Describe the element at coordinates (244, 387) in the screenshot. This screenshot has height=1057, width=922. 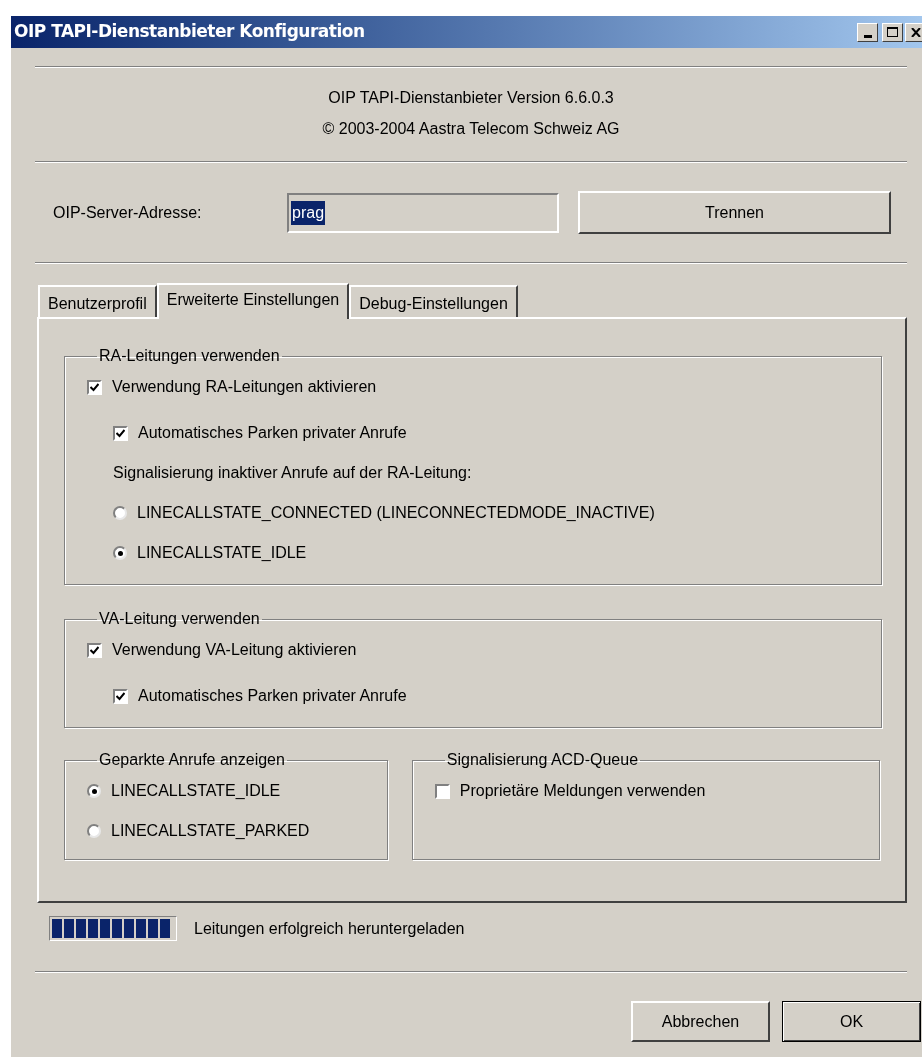
I see `checkbox-label: Verwendung RA-Leitungen aktivieren` at that location.